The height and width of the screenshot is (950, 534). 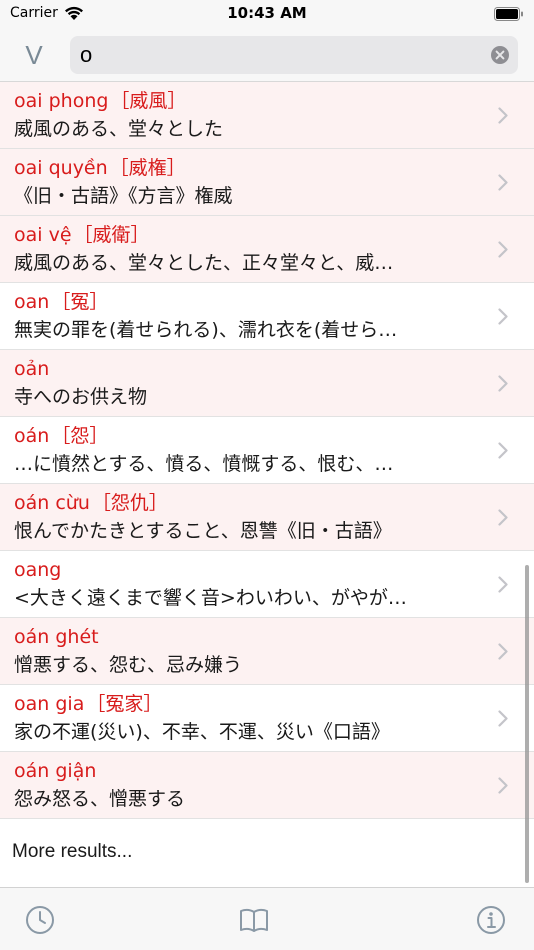 I want to click on term-text: oang, so click(x=38, y=570).